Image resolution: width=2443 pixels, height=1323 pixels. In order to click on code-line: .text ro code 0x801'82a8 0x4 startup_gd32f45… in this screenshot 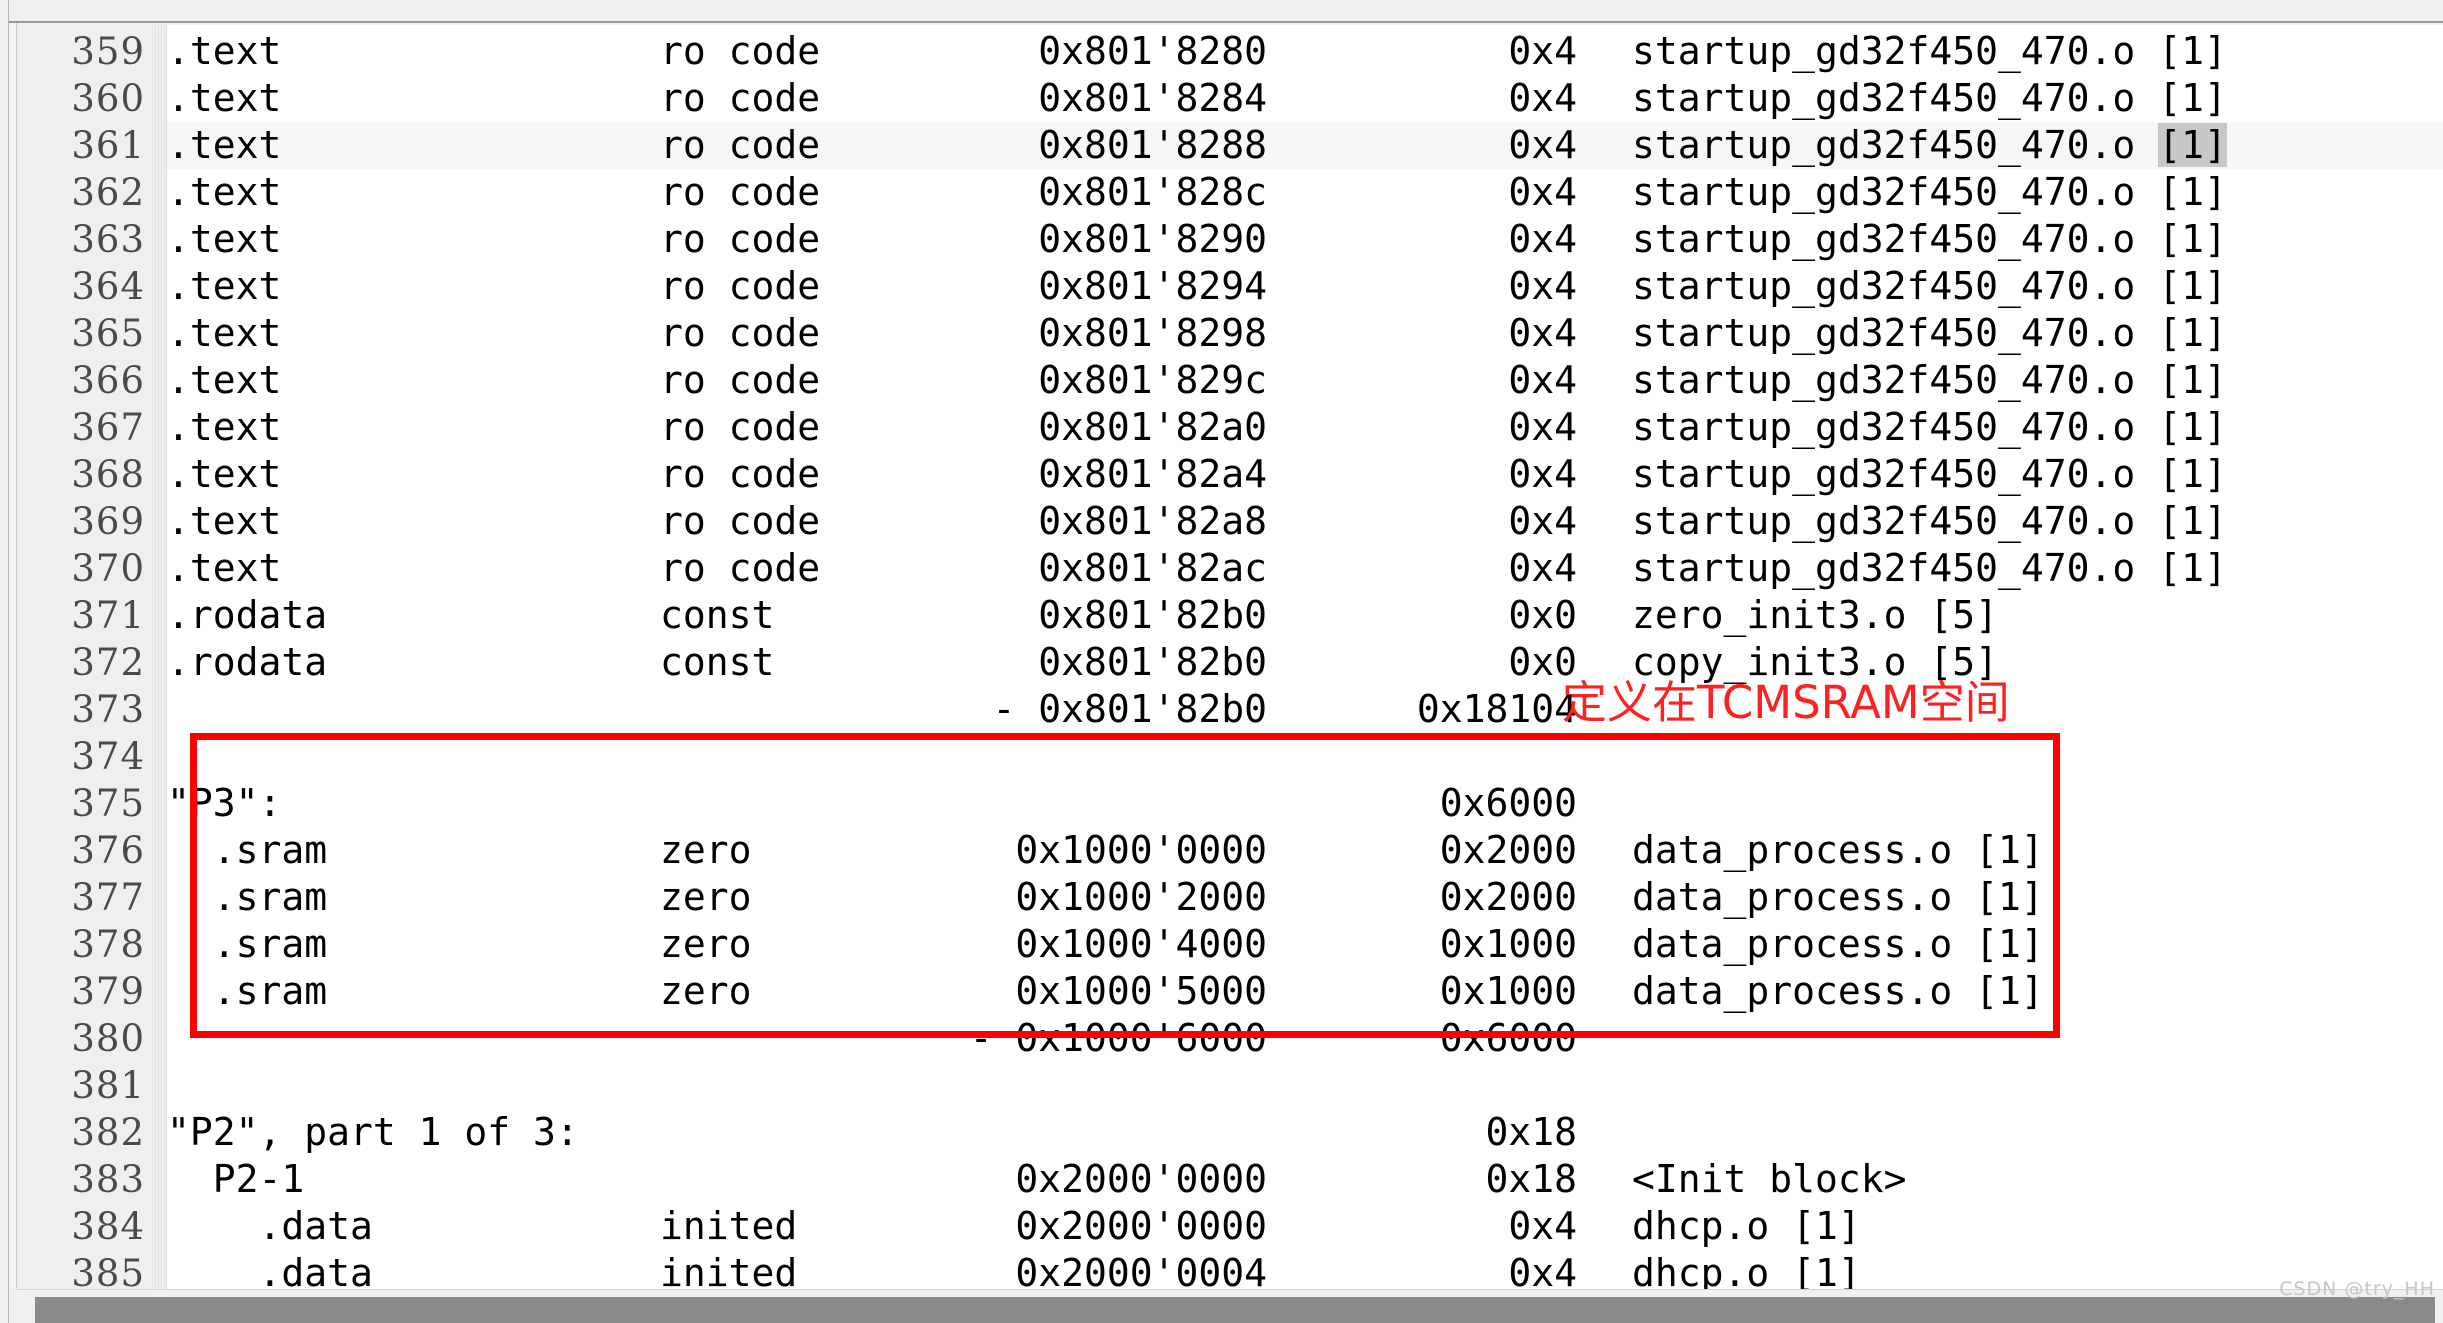, I will do `click(1305, 521)`.